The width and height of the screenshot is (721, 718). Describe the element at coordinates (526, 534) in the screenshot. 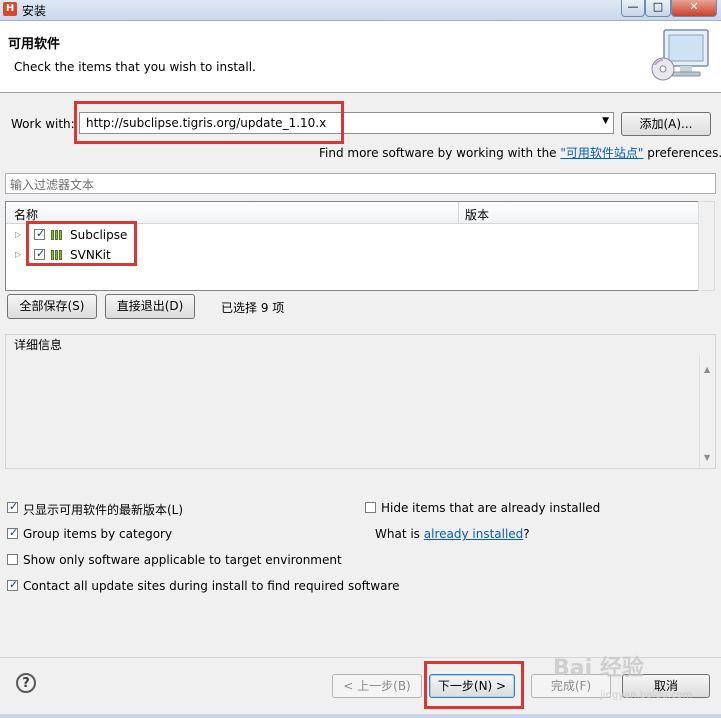

I see `what-is-suffix: ?` at that location.